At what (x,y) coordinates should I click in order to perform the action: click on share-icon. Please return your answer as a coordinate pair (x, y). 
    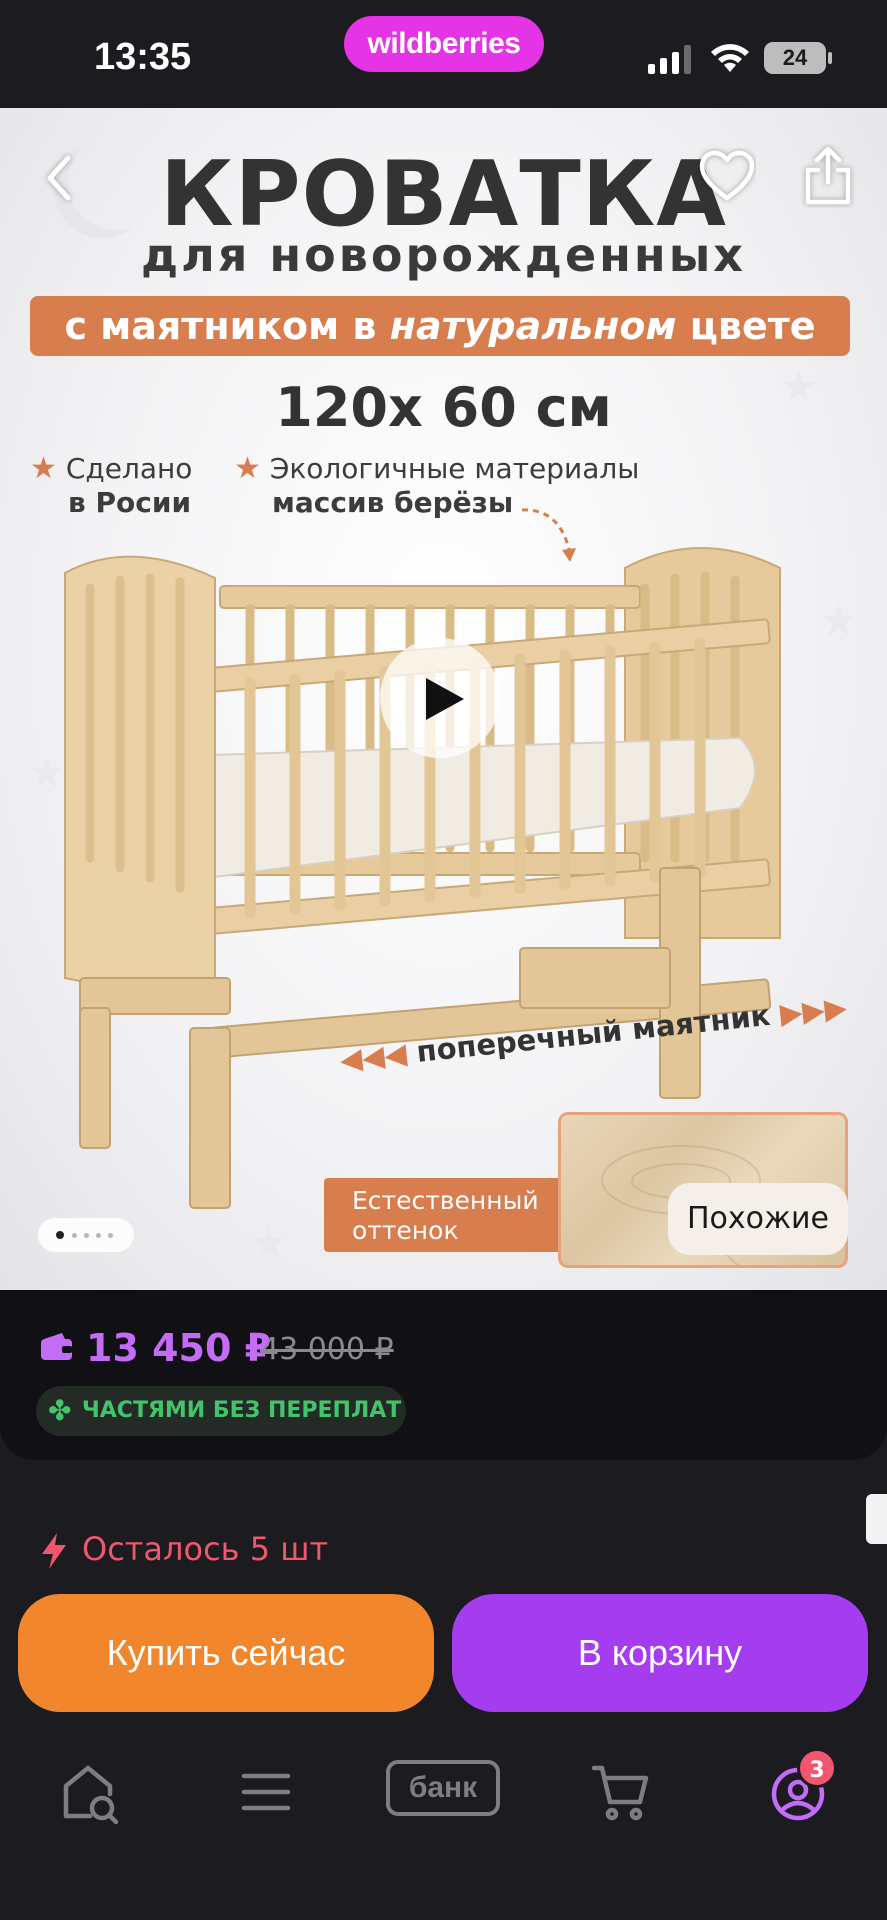
    Looking at the image, I should click on (828, 176).